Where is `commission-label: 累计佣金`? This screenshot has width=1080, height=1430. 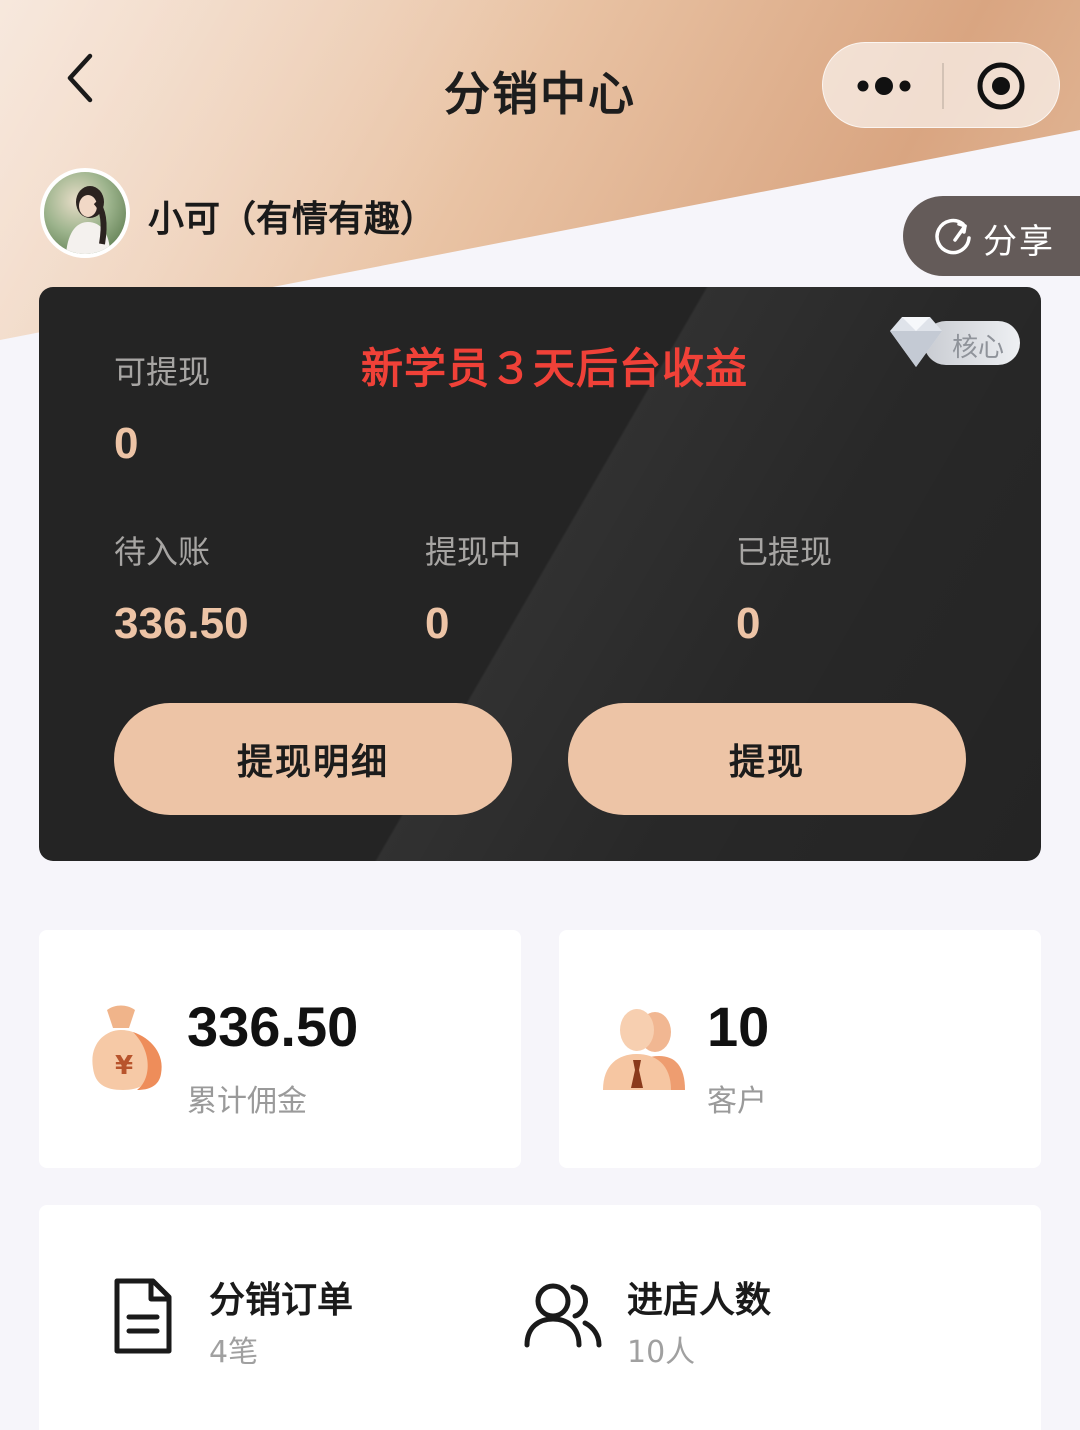 commission-label: 累计佣金 is located at coordinates (247, 1101).